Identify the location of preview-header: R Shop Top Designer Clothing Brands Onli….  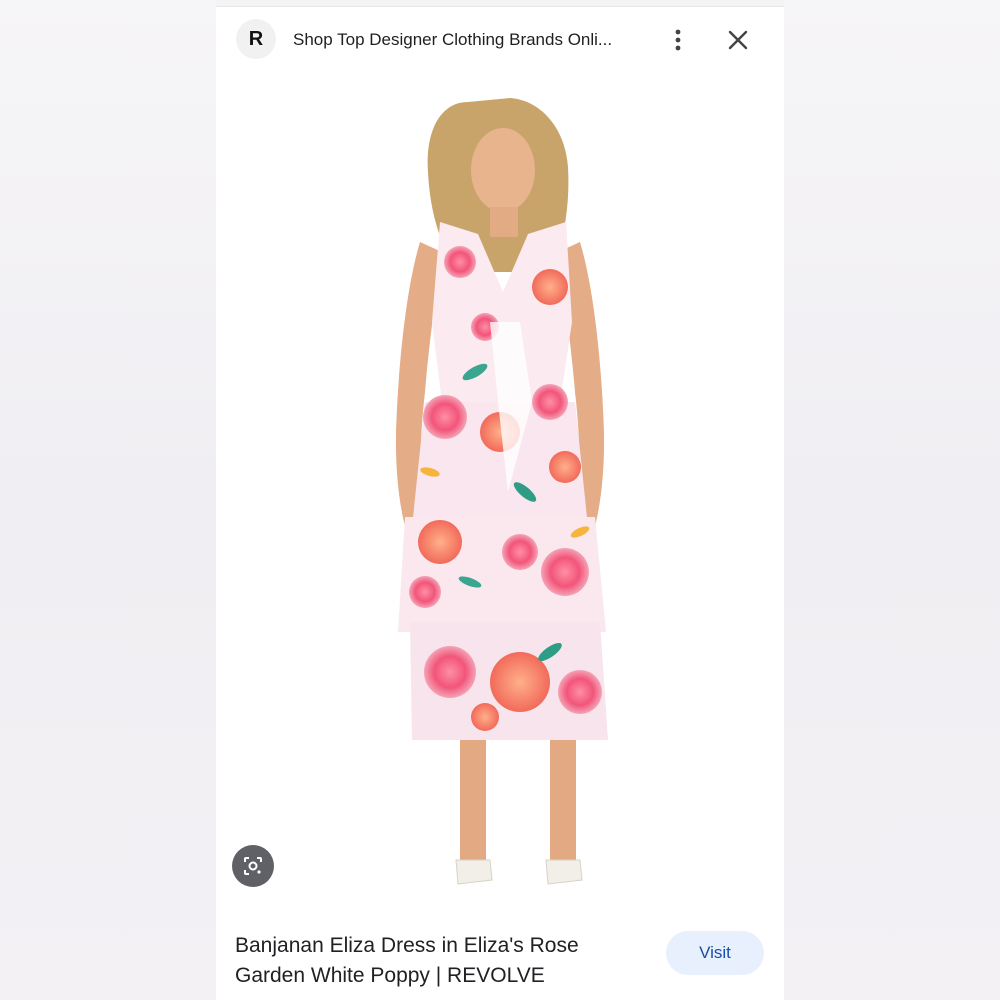
(500, 39).